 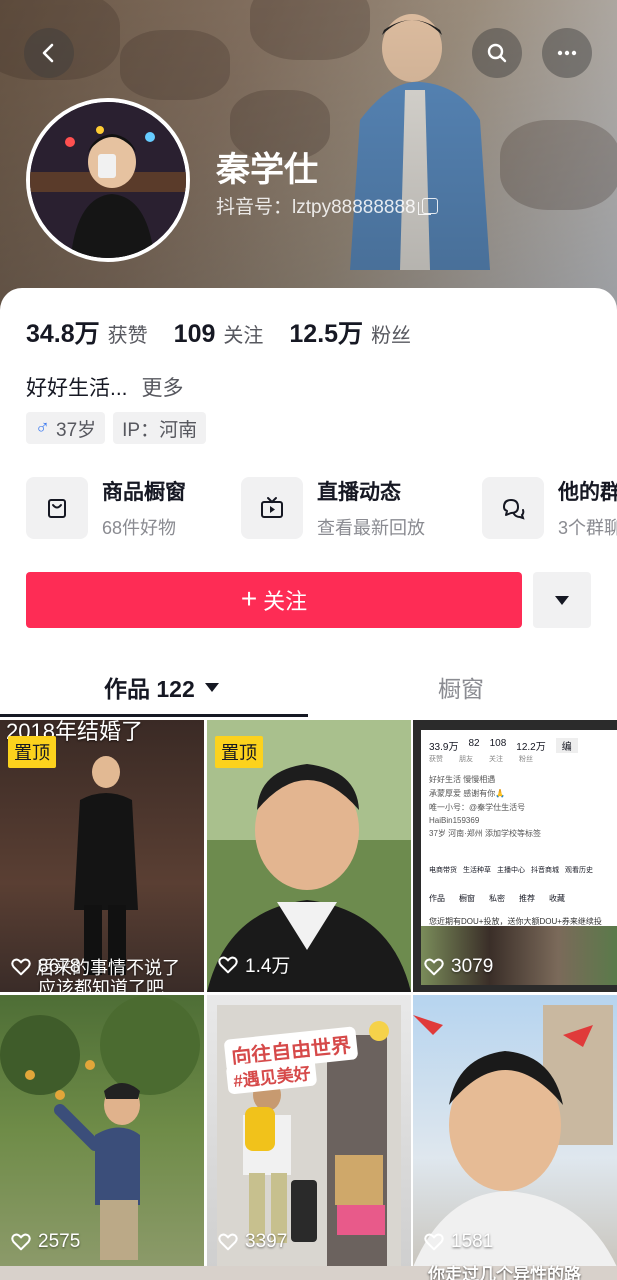 I want to click on mini-edit: 编, so click(x=566, y=745).